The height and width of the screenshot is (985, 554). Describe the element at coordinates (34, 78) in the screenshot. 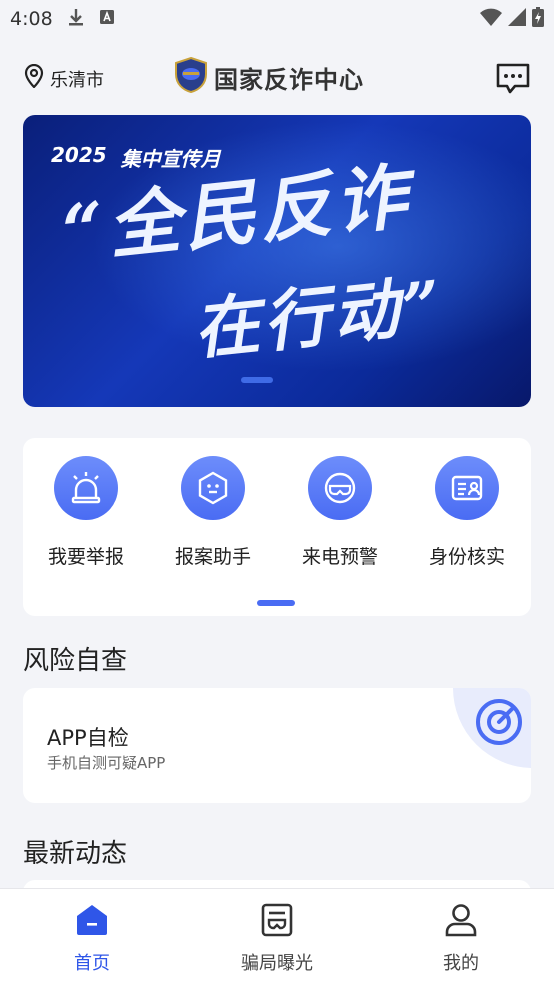

I see `location-pin-icon` at that location.